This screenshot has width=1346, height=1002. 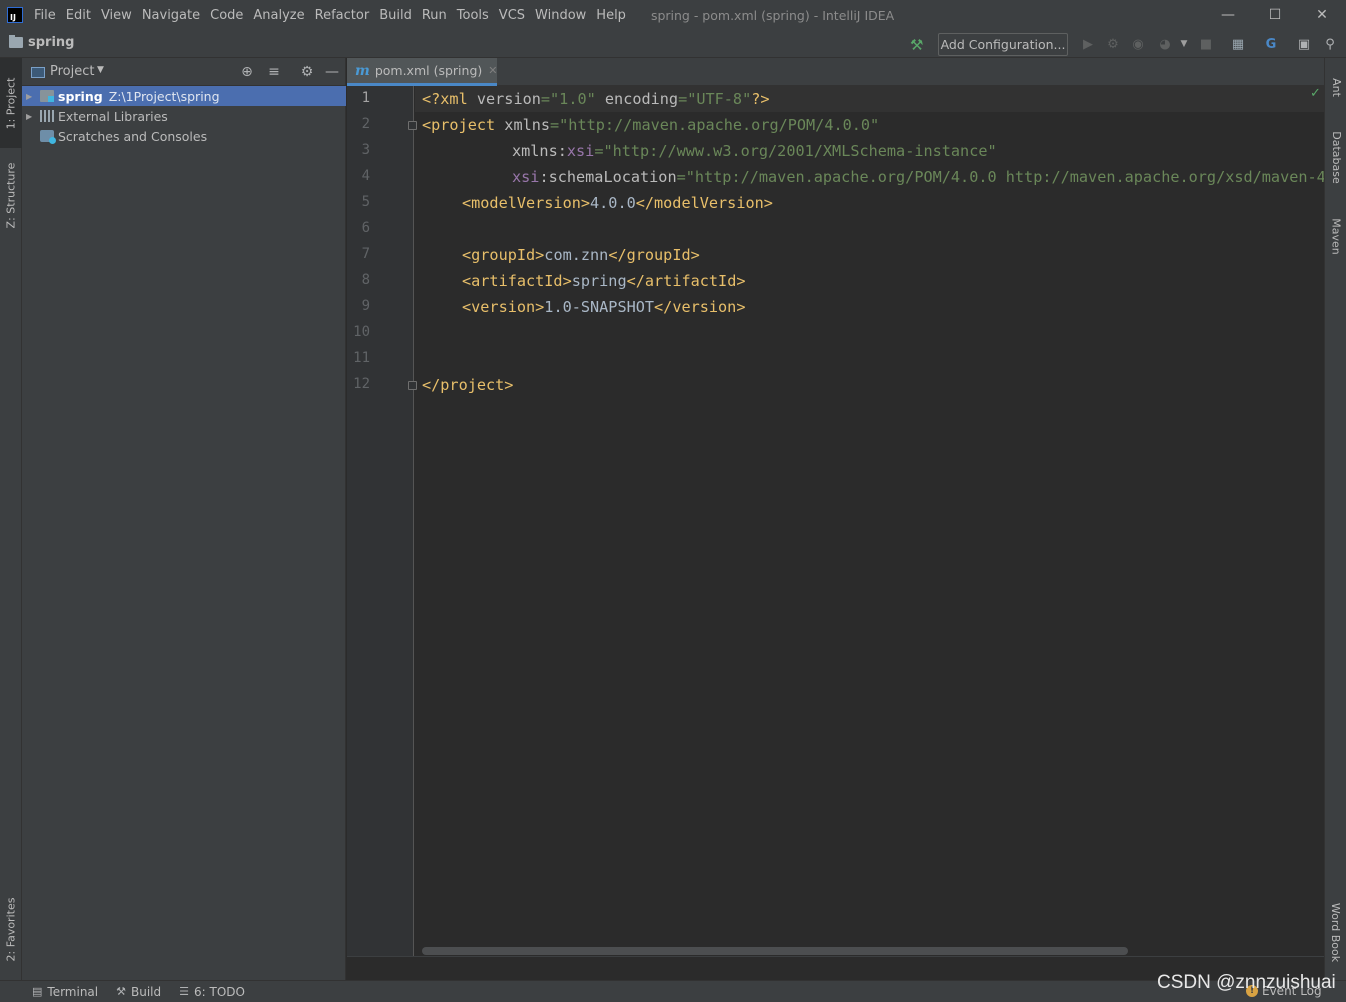 What do you see at coordinates (492, 70) in the screenshot?
I see `close-tab-icon: ✕` at bounding box center [492, 70].